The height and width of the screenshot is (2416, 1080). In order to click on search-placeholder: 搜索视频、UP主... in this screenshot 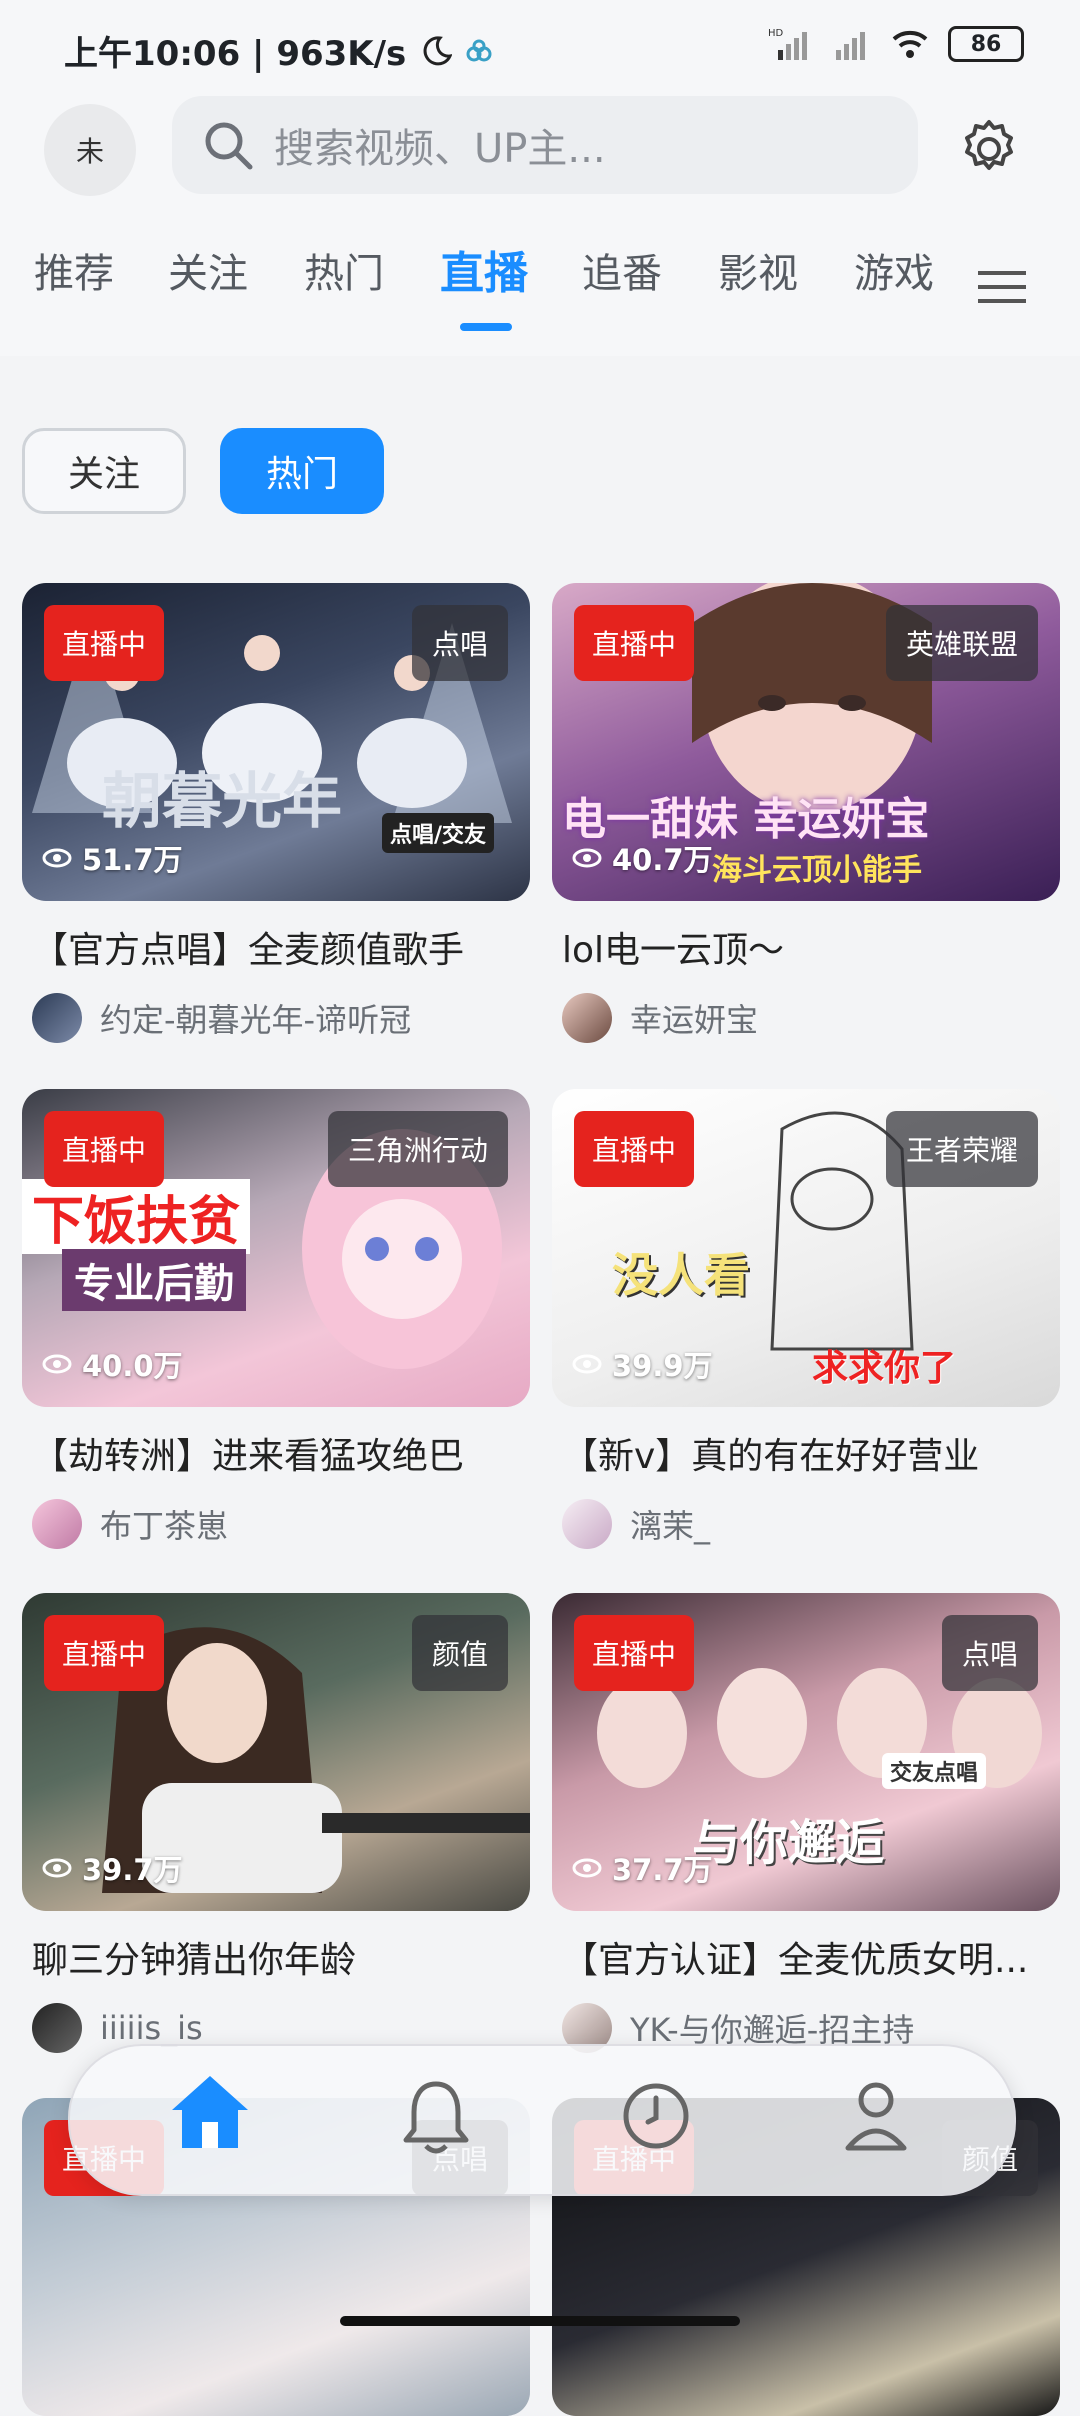, I will do `click(440, 149)`.